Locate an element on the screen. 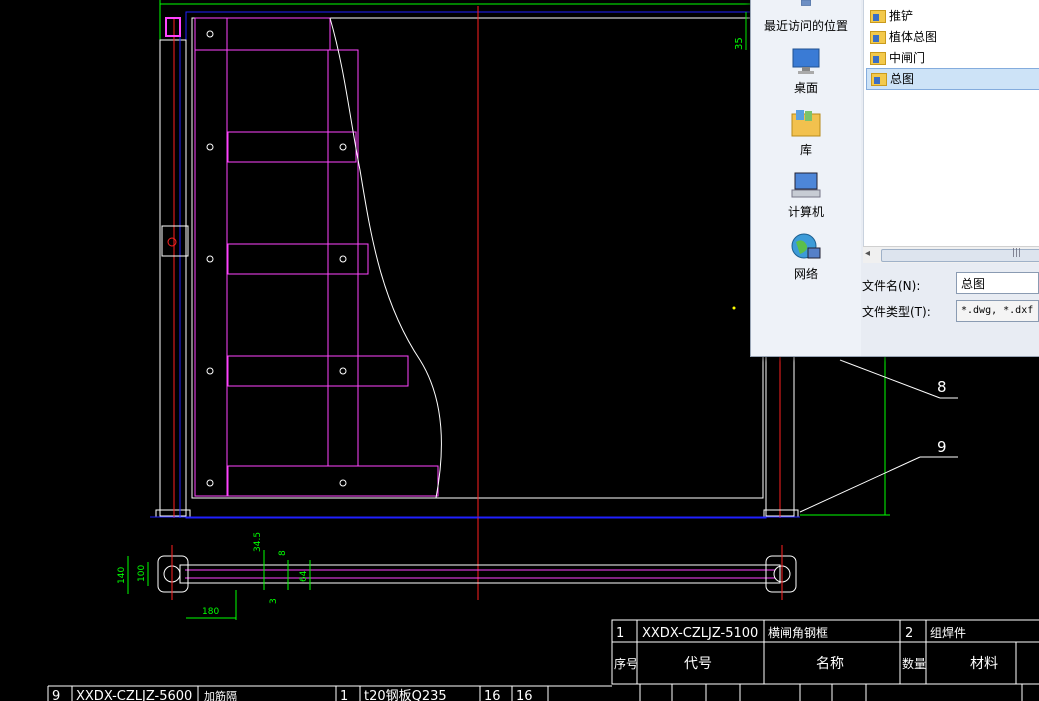 Image resolution: width=1039 pixels, height=701 pixels. list-item: 推铲 is located at coordinates (952, 16).